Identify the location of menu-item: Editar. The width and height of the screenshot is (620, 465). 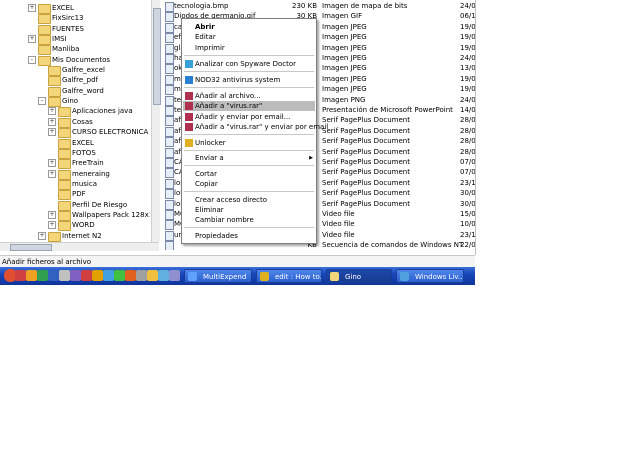
(249, 37).